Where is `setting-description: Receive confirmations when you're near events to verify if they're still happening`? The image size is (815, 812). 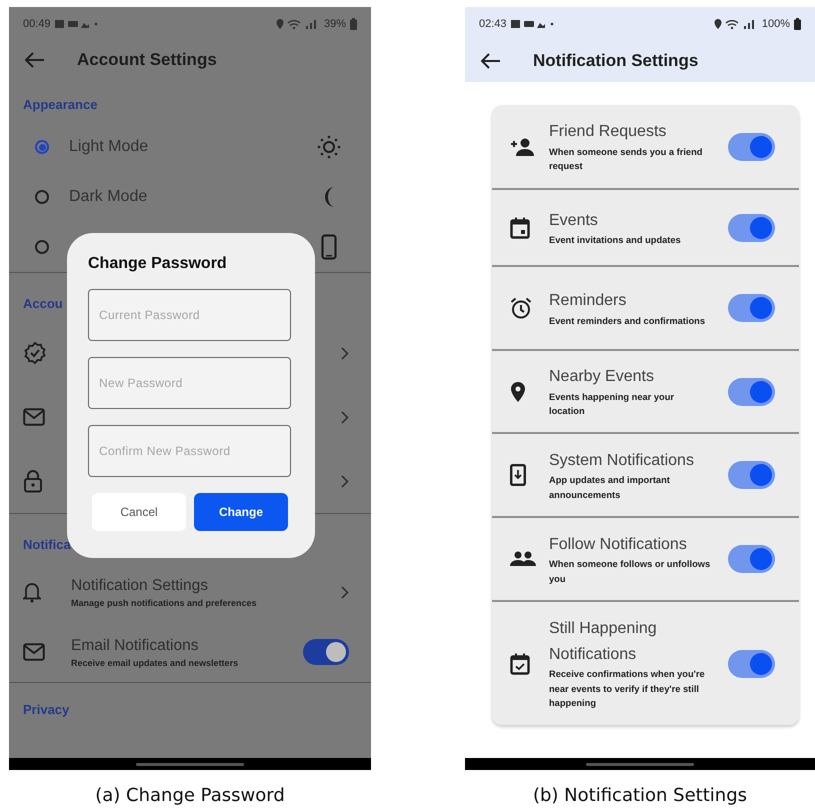
setting-description: Receive confirmations when you're near events to verify if they're still happening is located at coordinates (627, 689).